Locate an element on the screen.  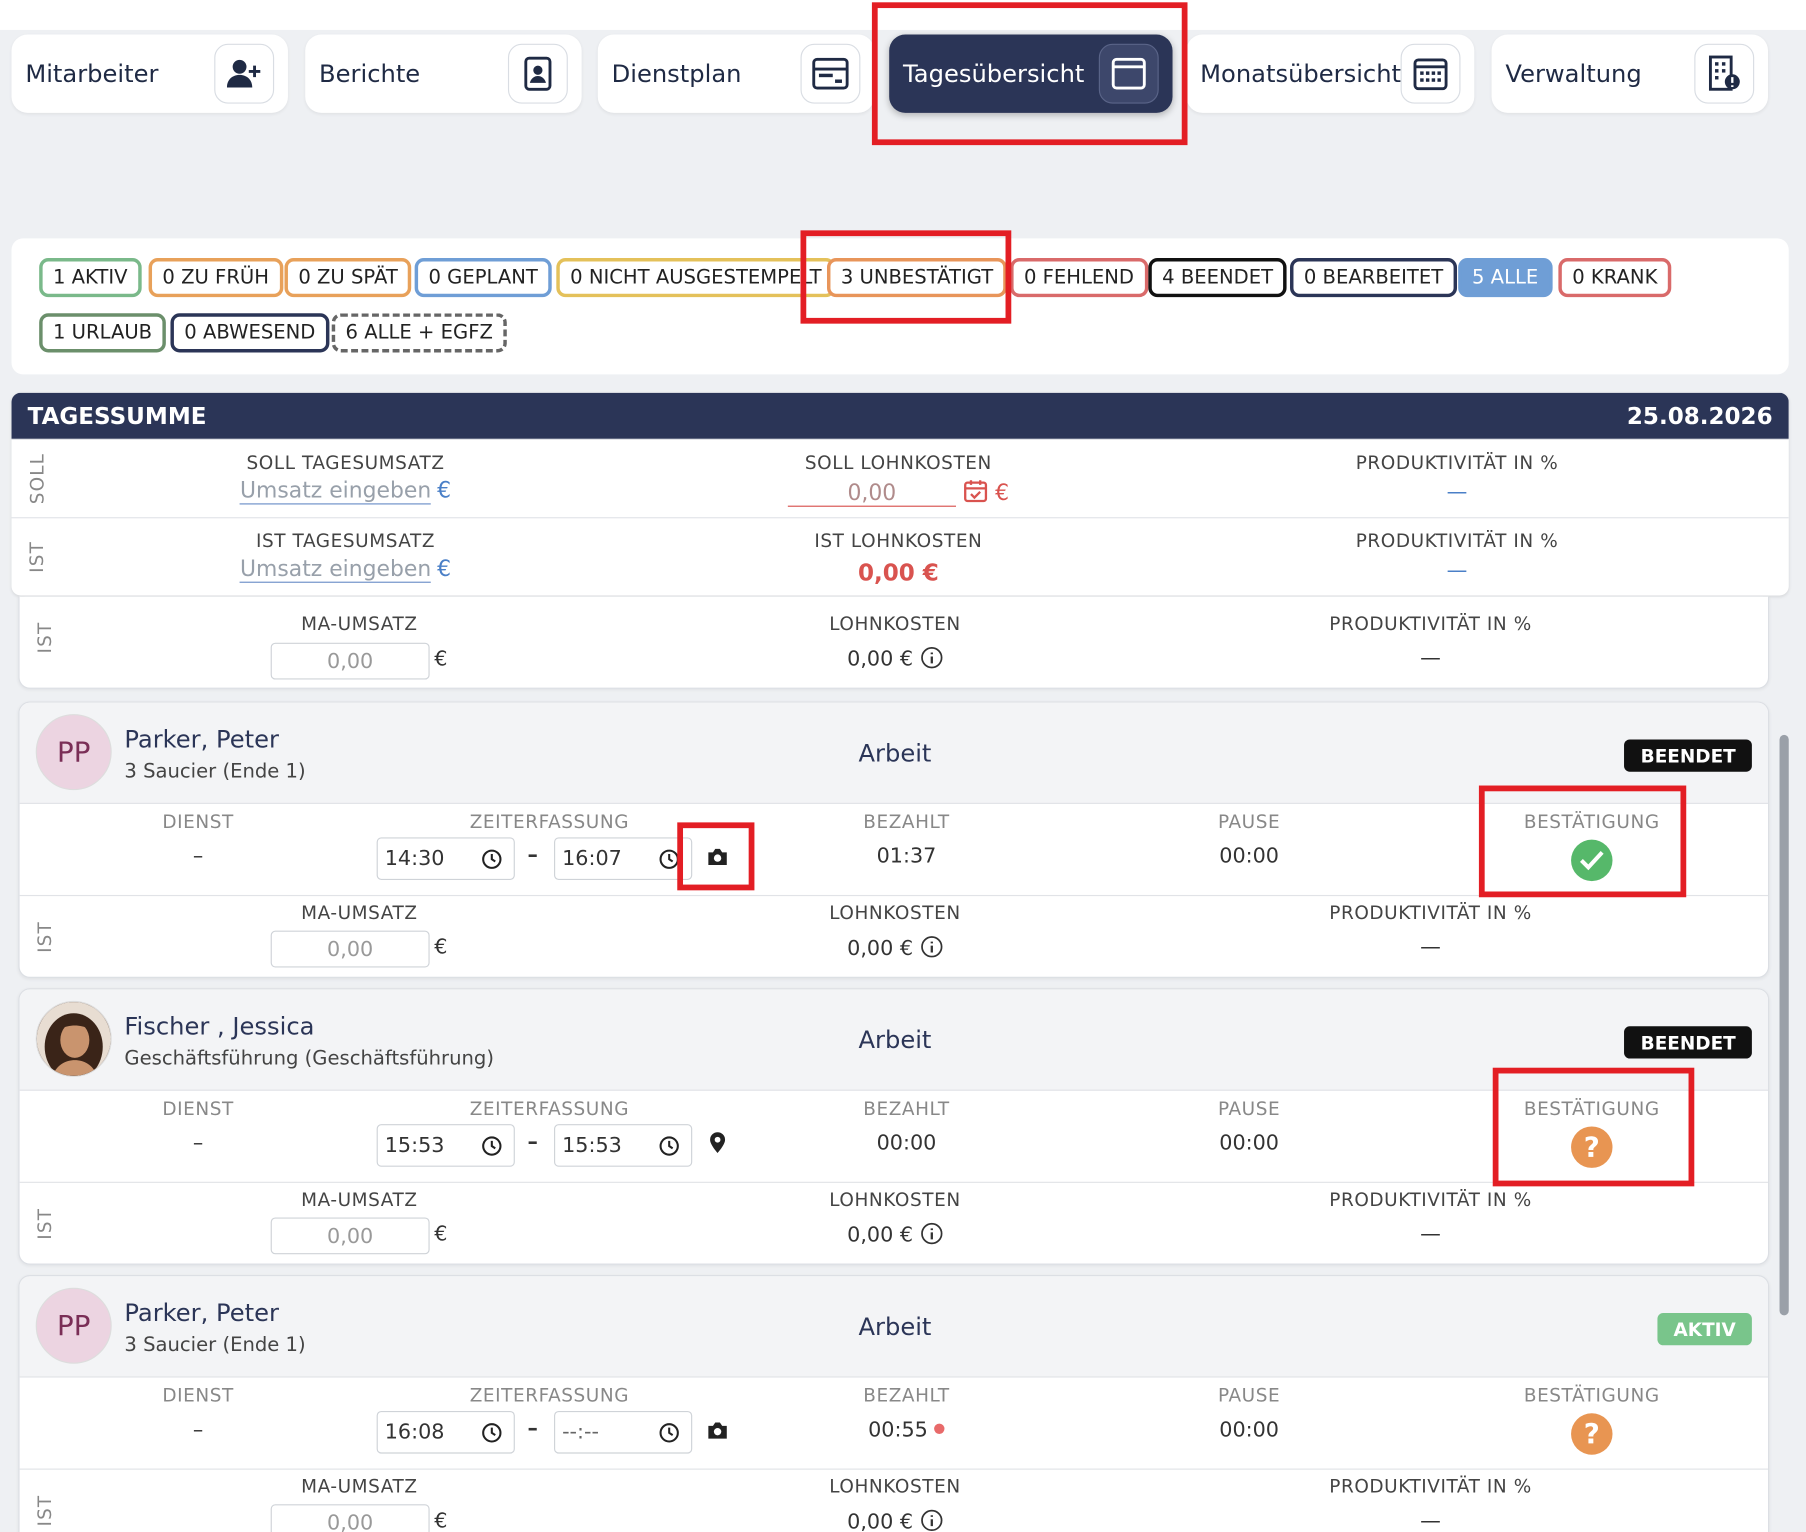
zeiterfassung-label: ZEITERFASSUNG is located at coordinates (549, 821).